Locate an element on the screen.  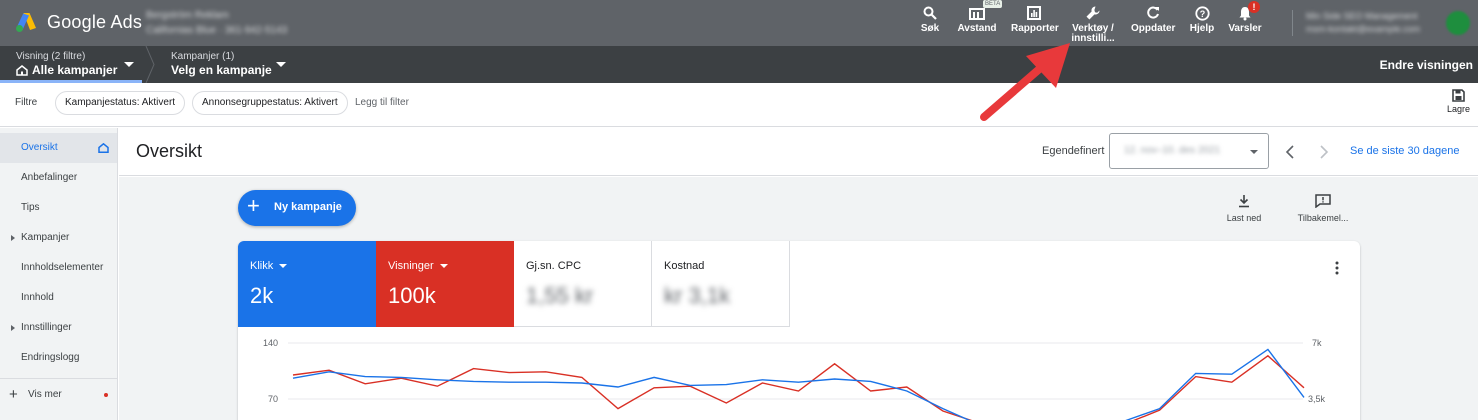
add-filter-link: Legg til filter is located at coordinates (382, 102).